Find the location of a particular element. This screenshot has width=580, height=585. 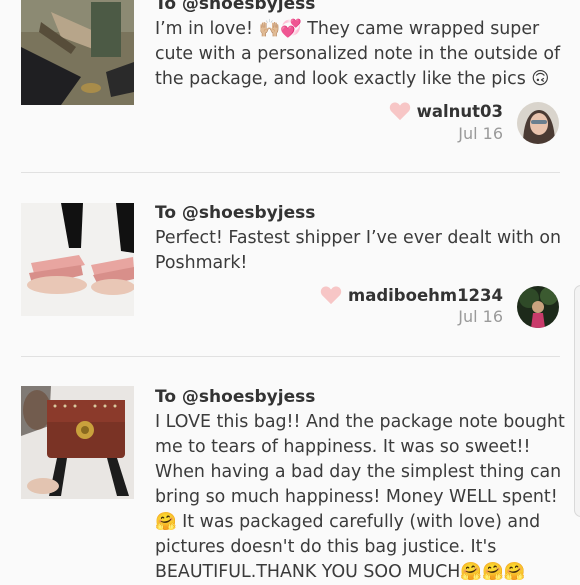

reviewer-row: walnut03 is located at coordinates (446, 111).